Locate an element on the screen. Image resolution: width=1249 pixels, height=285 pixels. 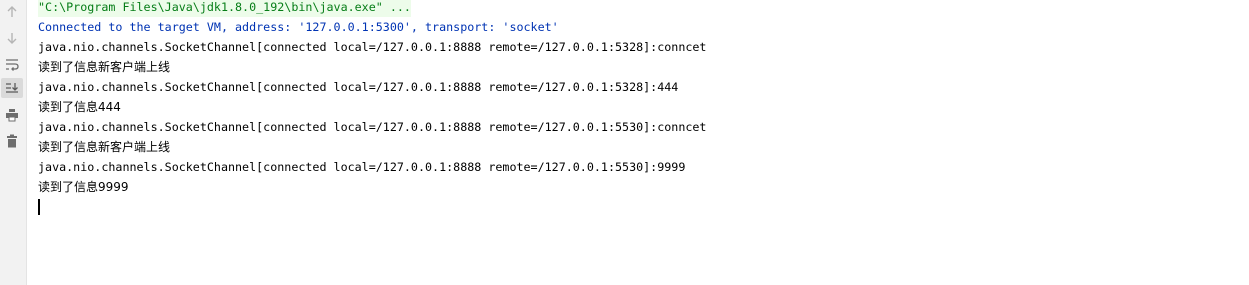
print-button is located at coordinates (12, 115).